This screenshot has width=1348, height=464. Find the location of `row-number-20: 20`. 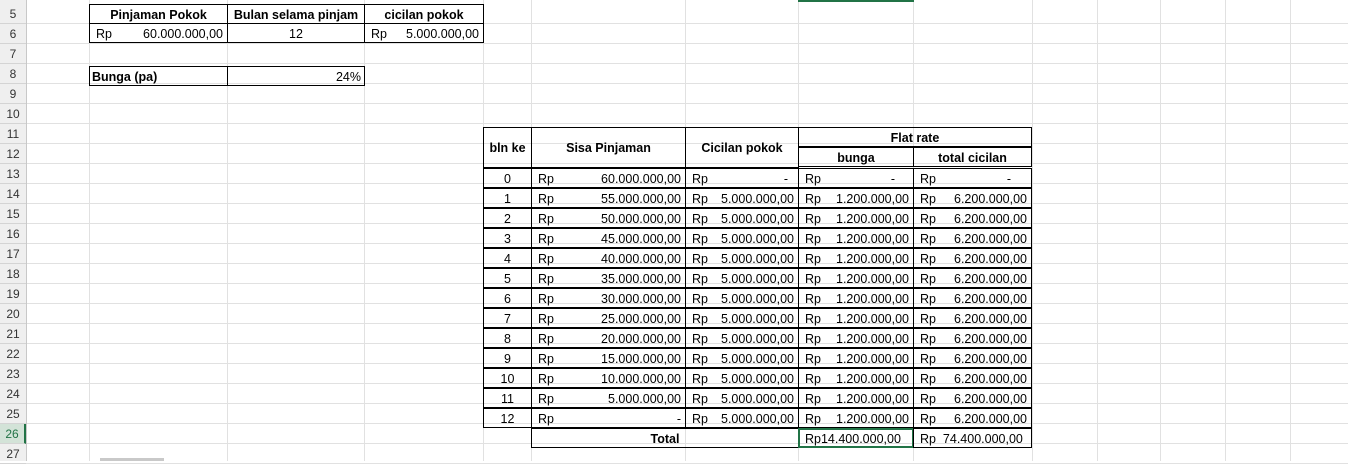

row-number-20: 20 is located at coordinates (13, 314).